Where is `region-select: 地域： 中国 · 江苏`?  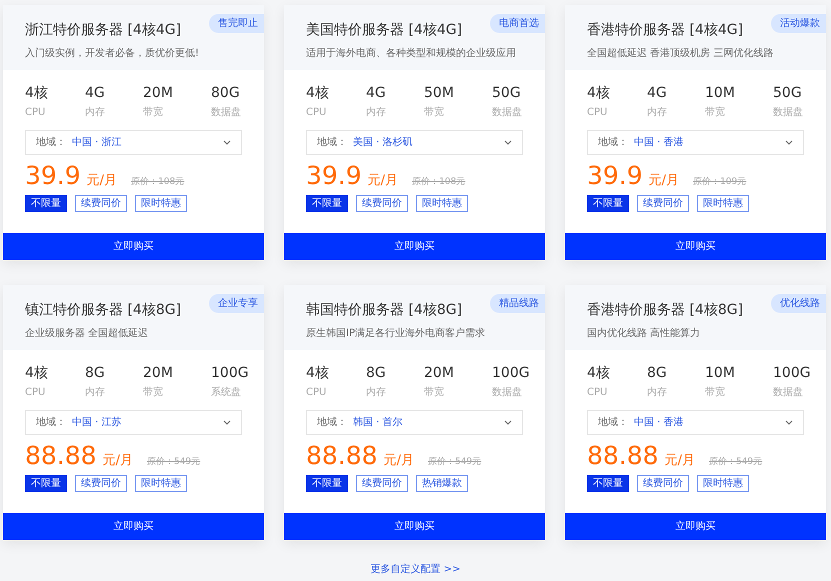
region-select: 地域： 中国 · 江苏 is located at coordinates (133, 422).